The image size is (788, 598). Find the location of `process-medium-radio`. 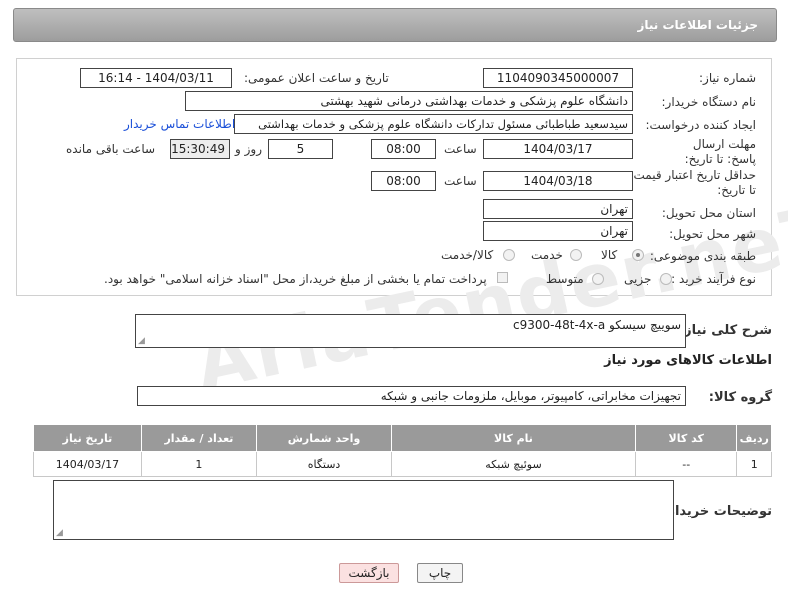

process-medium-radio is located at coordinates (598, 279).